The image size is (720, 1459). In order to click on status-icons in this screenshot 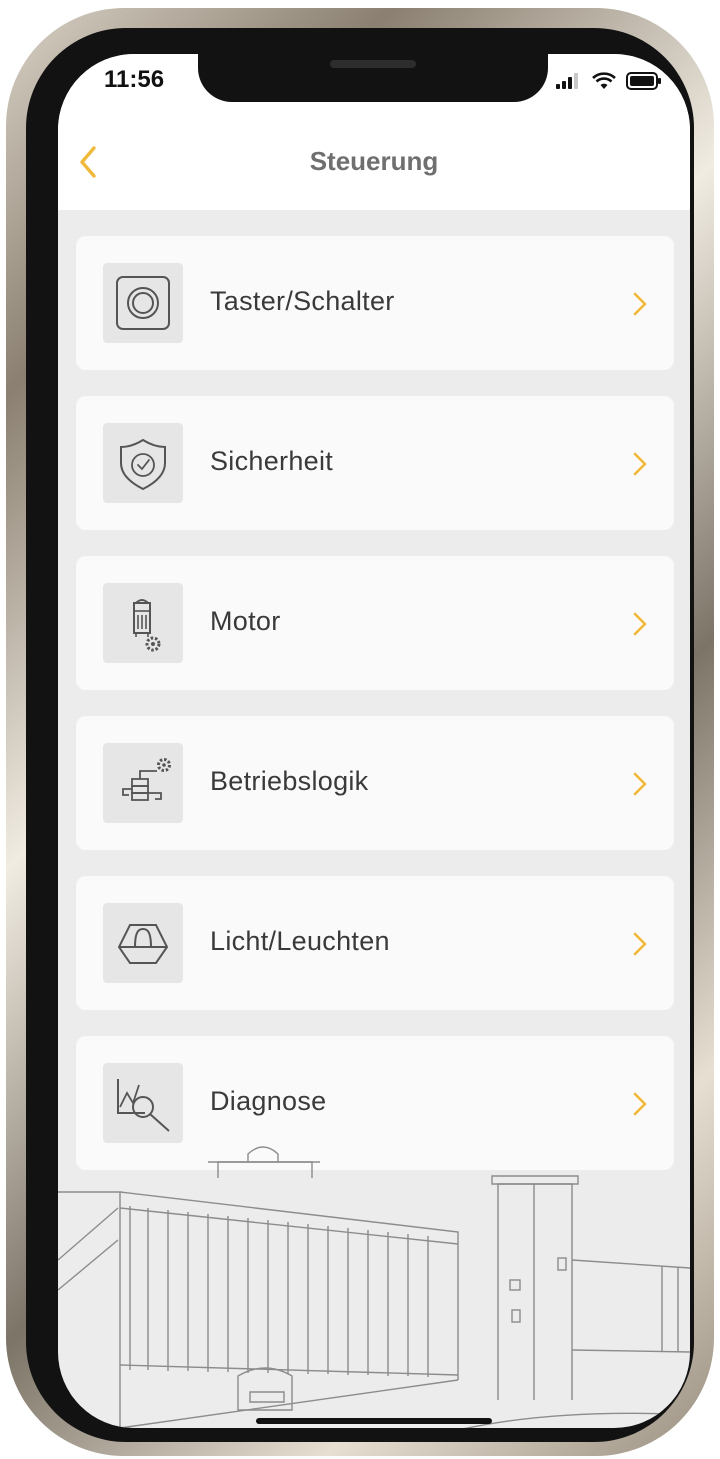, I will do `click(609, 81)`.